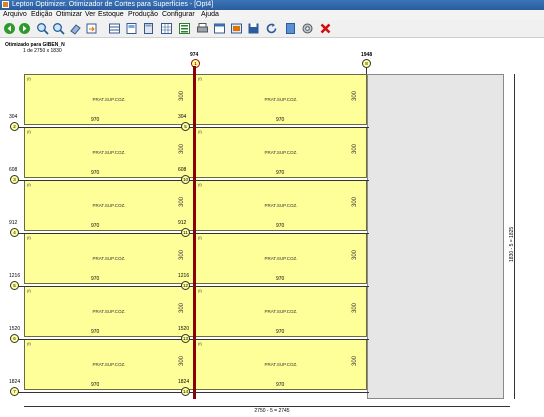  Describe the element at coordinates (41, 15) in the screenshot. I see `menu-edicao: Edição` at that location.